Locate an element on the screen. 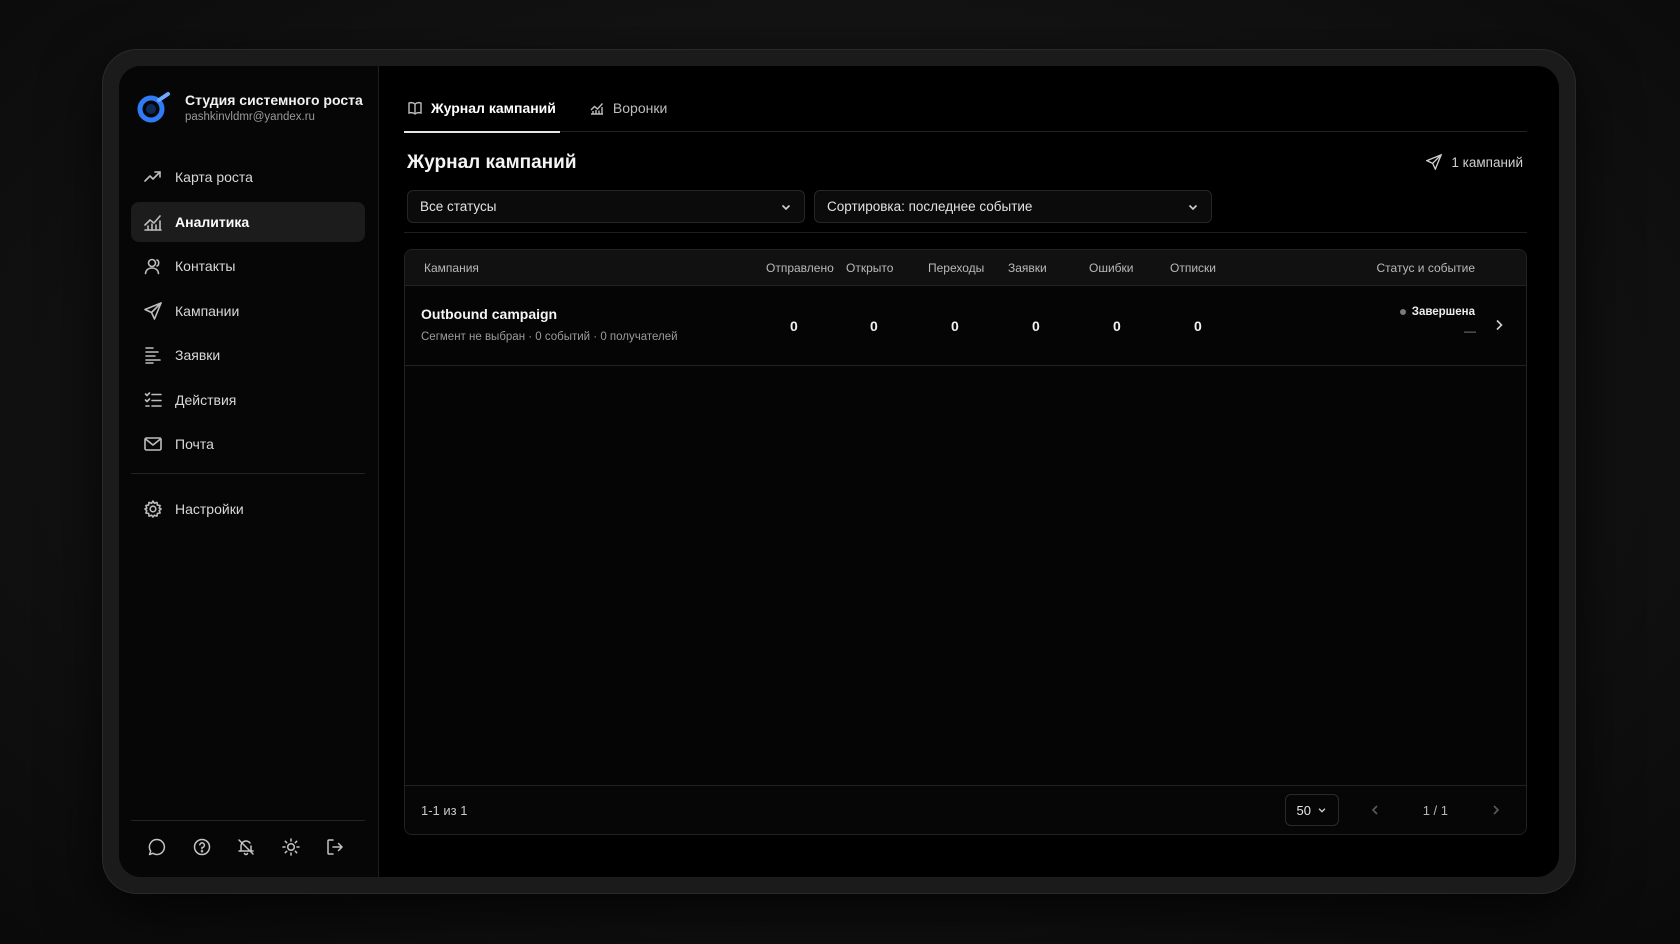  table-footer: 1-1 из 1 50 1 / 1 is located at coordinates (965, 809).